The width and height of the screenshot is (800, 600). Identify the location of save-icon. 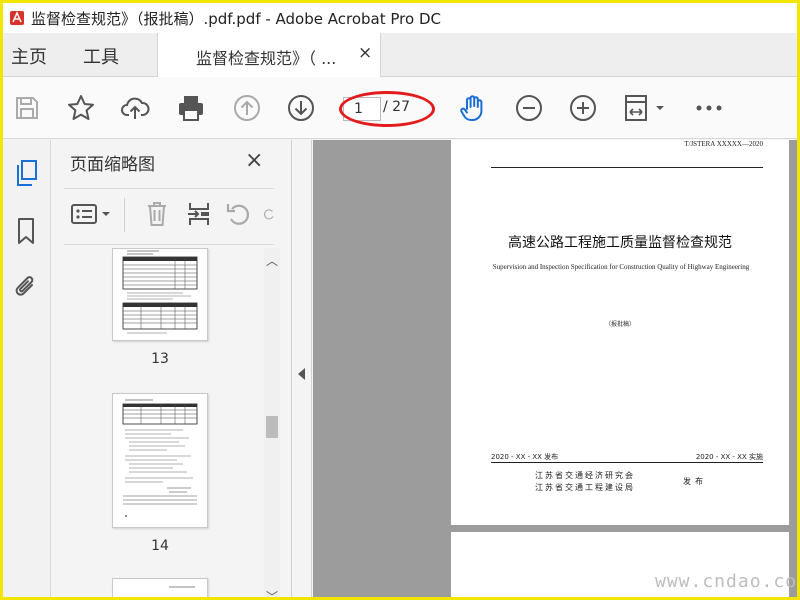
(27, 108).